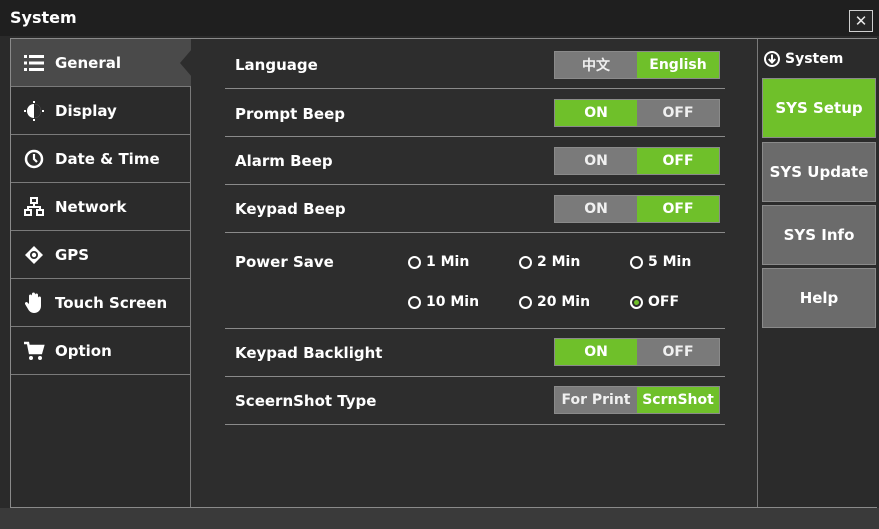 This screenshot has height=529, width=879. What do you see at coordinates (72, 254) in the screenshot?
I see `sidebar-item-label: GPS` at bounding box center [72, 254].